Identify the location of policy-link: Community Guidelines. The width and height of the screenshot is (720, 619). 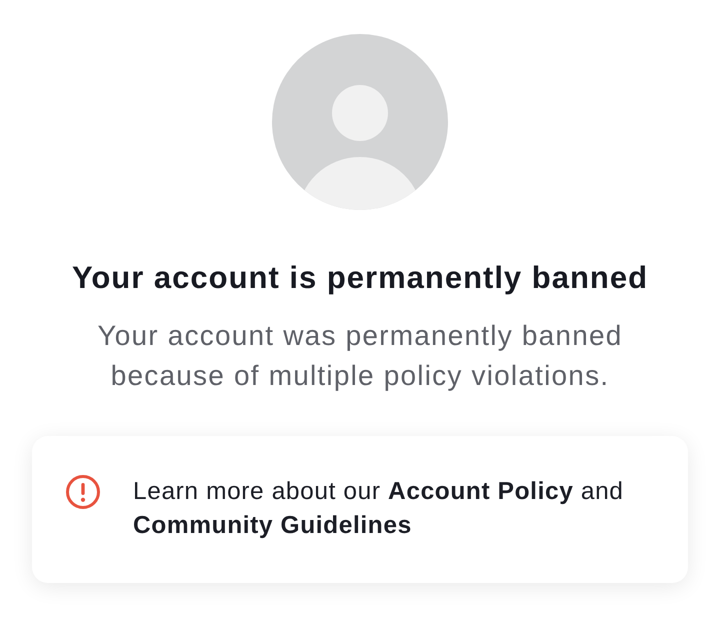
(272, 525).